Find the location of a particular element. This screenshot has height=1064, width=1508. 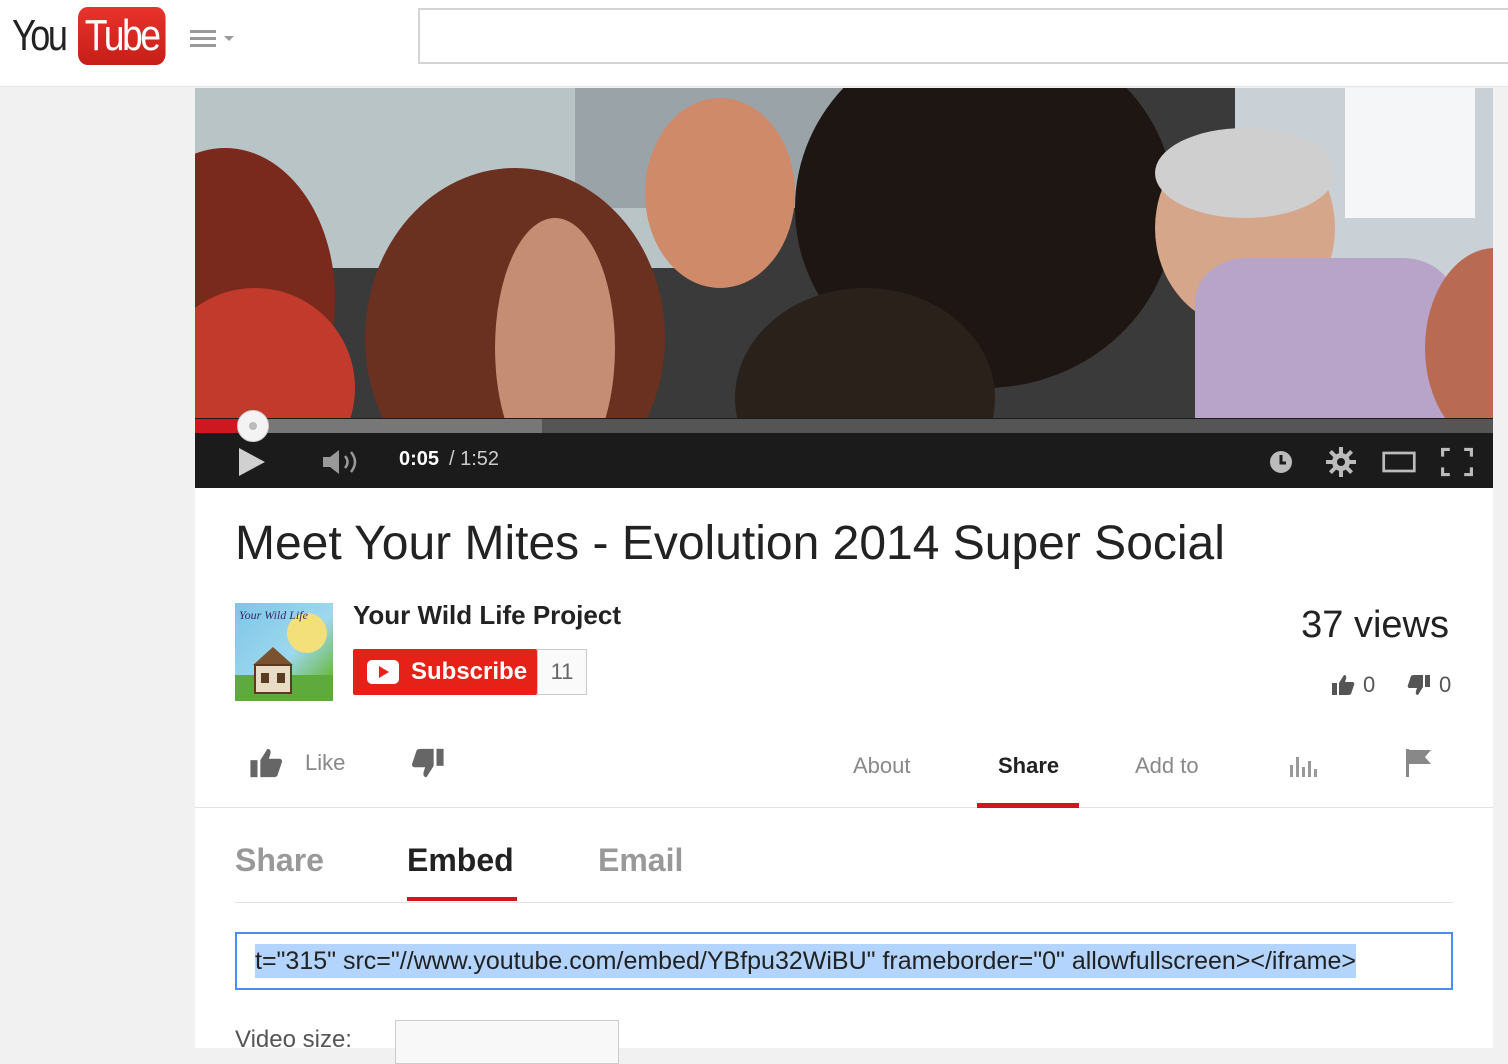

masthead: You Tube is located at coordinates (754, 43).